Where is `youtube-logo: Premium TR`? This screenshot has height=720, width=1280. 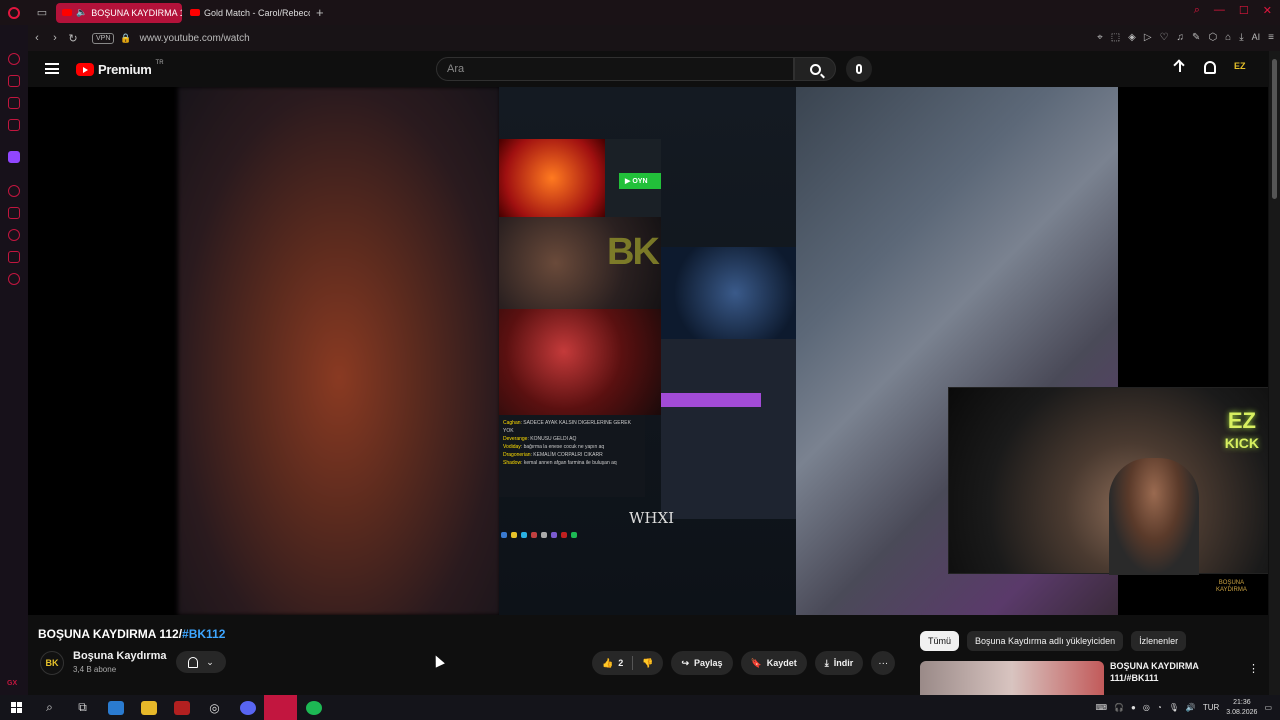 youtube-logo: Premium TR is located at coordinates (120, 68).